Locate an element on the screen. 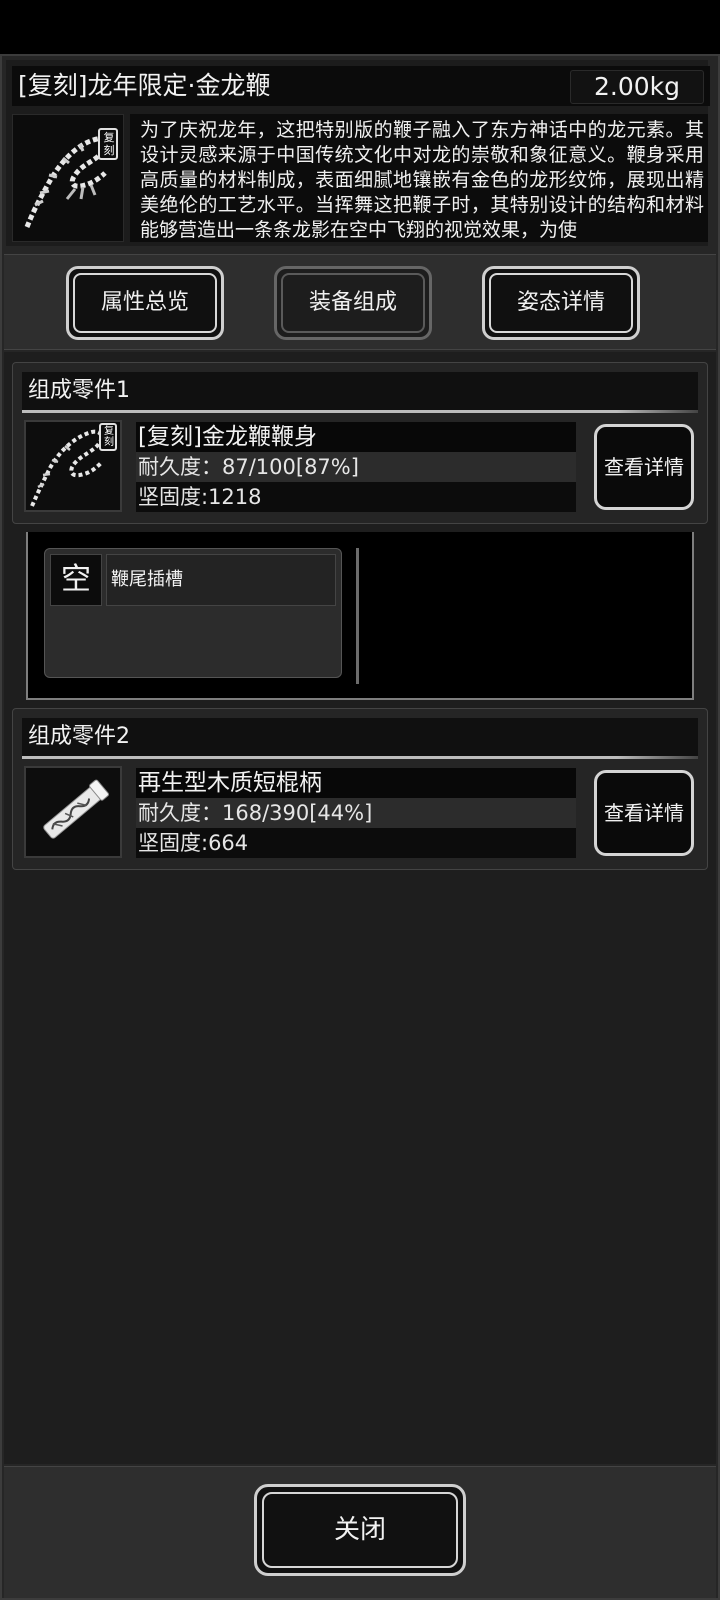 The image size is (720, 1600). item-thumbnail: 复刻 is located at coordinates (68, 178).